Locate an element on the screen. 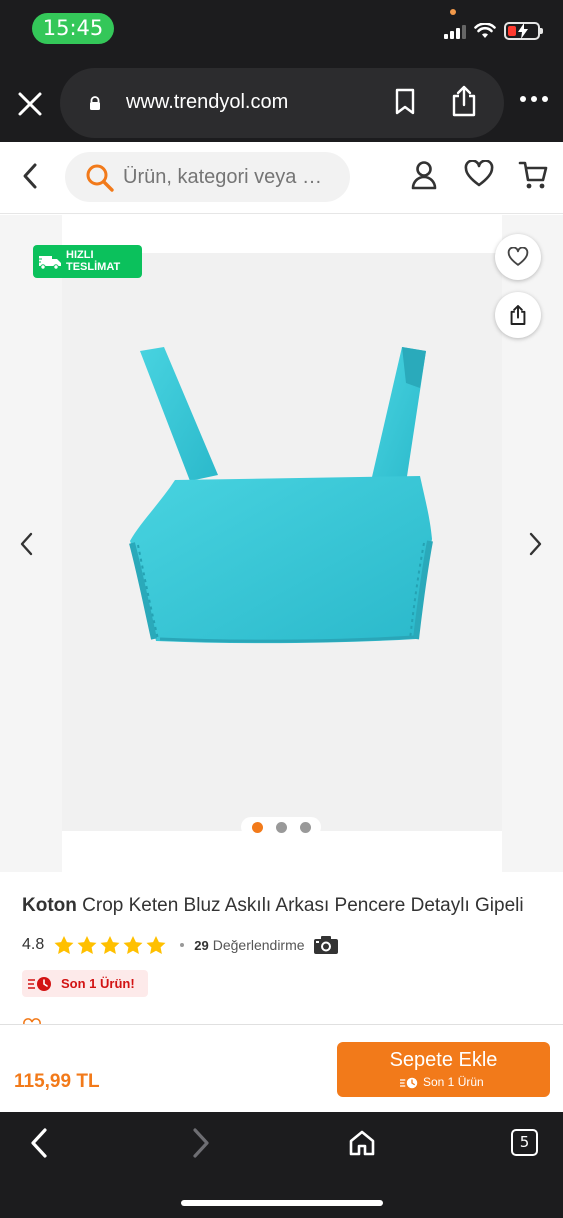  status-icons is located at coordinates (493, 31).